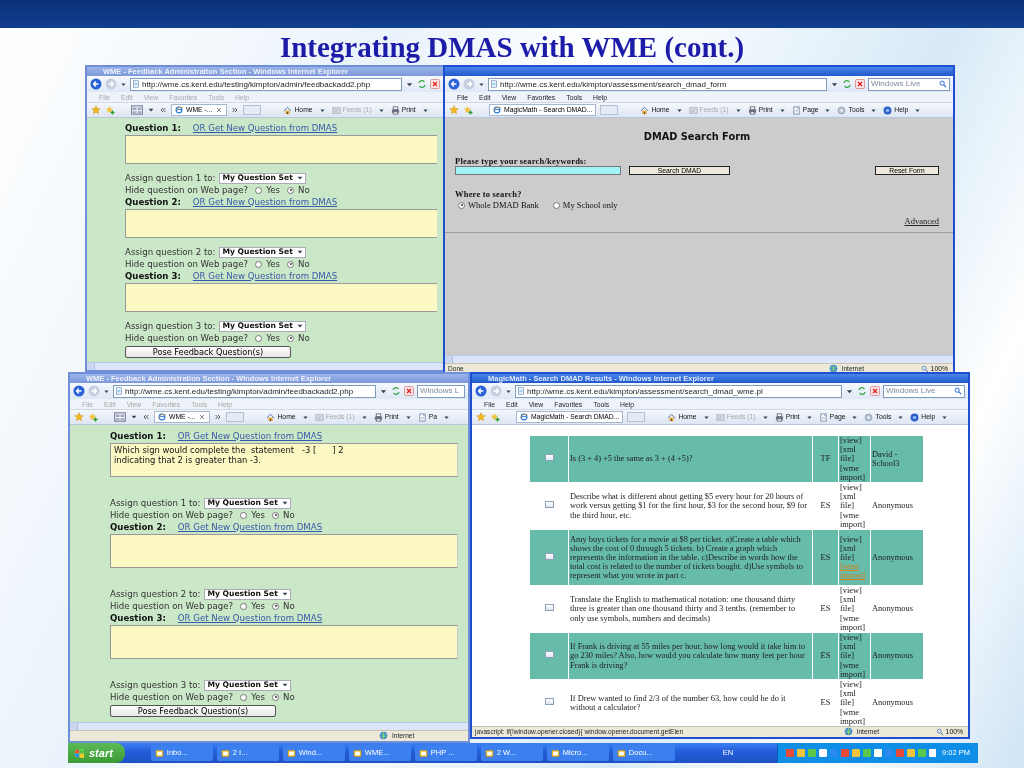 The image size is (1024, 768). Describe the element at coordinates (909, 84) in the screenshot. I see `search-field: Windows Live` at that location.